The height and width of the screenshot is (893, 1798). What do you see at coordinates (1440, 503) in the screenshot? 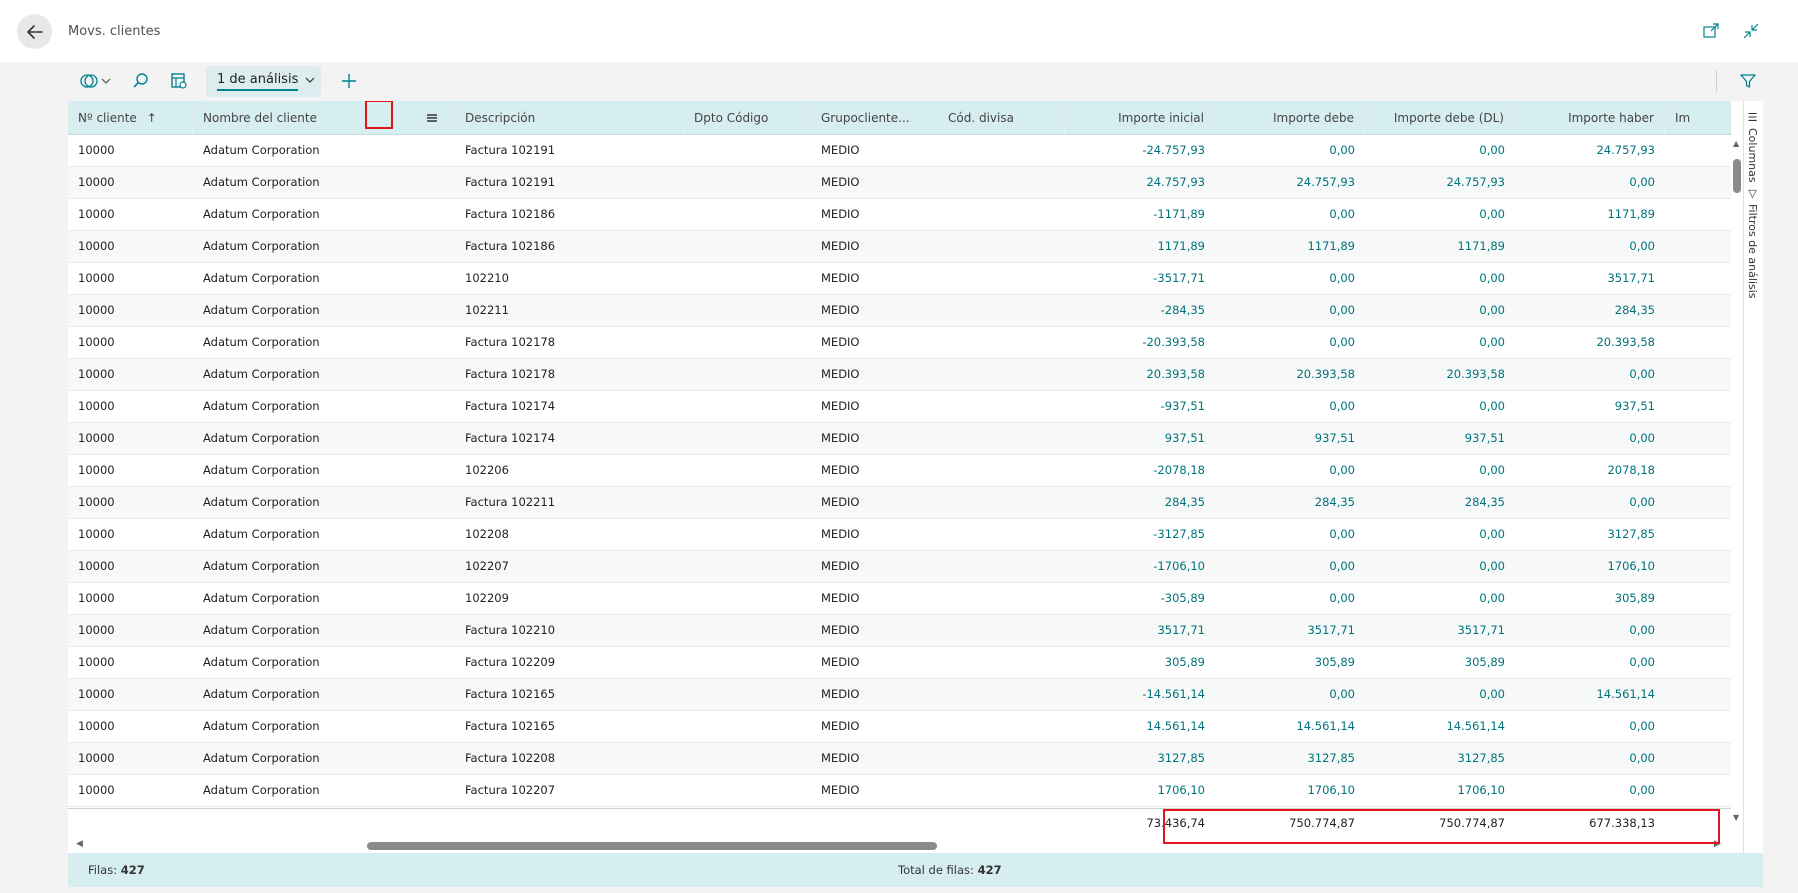
I see `cell-debit-amount-lcy: 284,35` at bounding box center [1440, 503].